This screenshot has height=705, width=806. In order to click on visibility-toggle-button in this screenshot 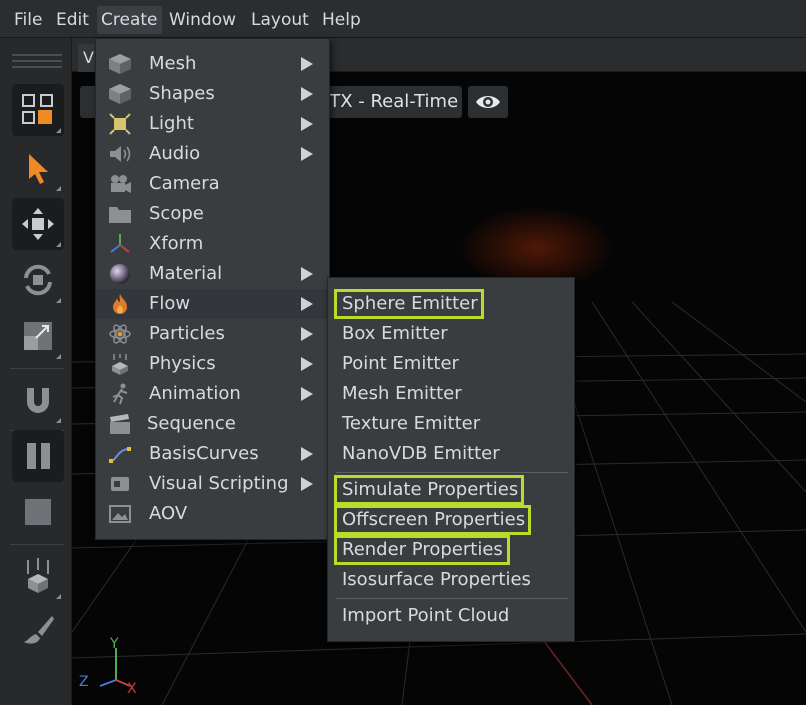, I will do `click(488, 102)`.